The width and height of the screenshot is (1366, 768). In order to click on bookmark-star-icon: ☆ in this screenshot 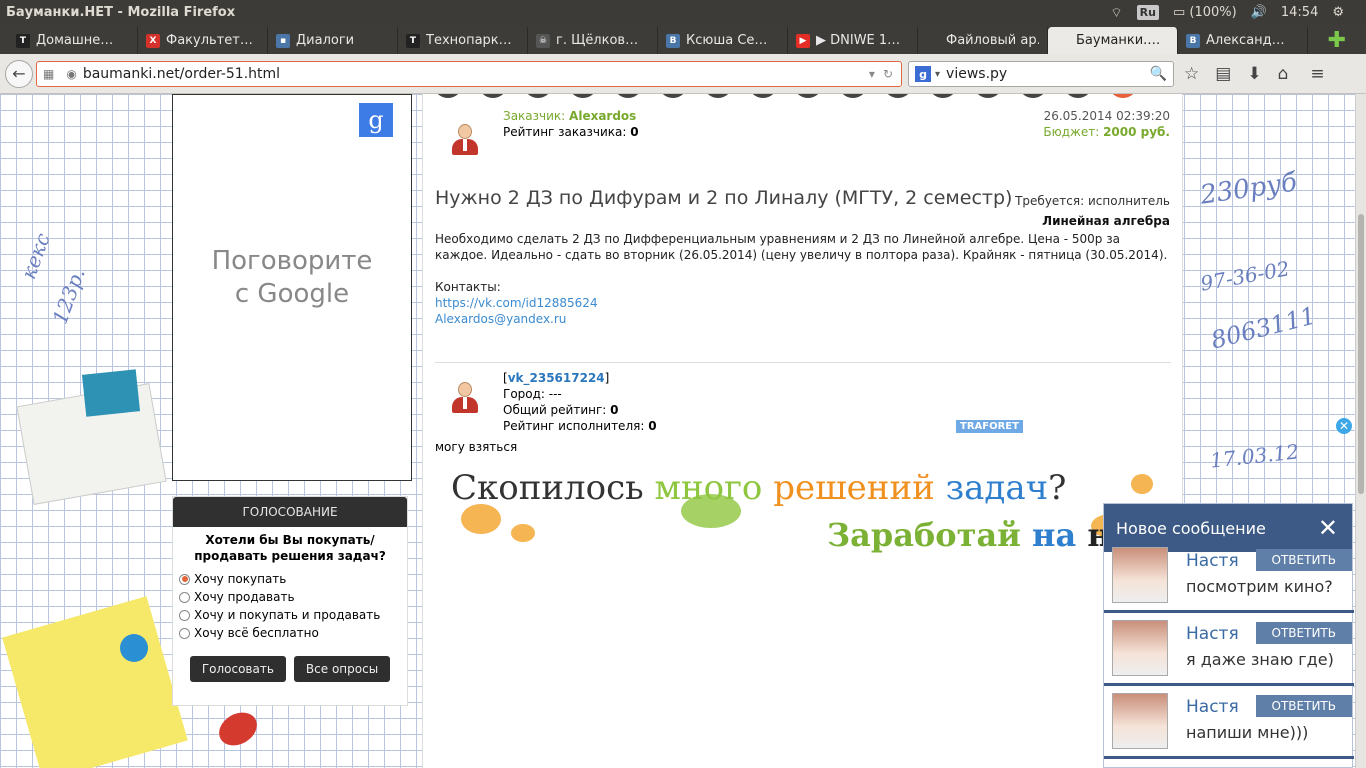, I will do `click(1191, 74)`.